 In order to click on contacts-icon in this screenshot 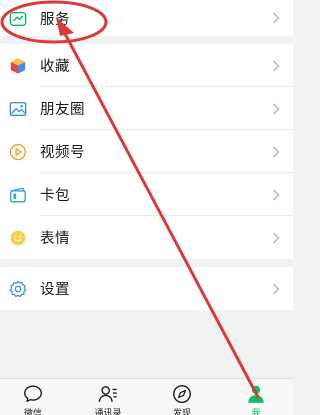, I will do `click(107, 393)`.